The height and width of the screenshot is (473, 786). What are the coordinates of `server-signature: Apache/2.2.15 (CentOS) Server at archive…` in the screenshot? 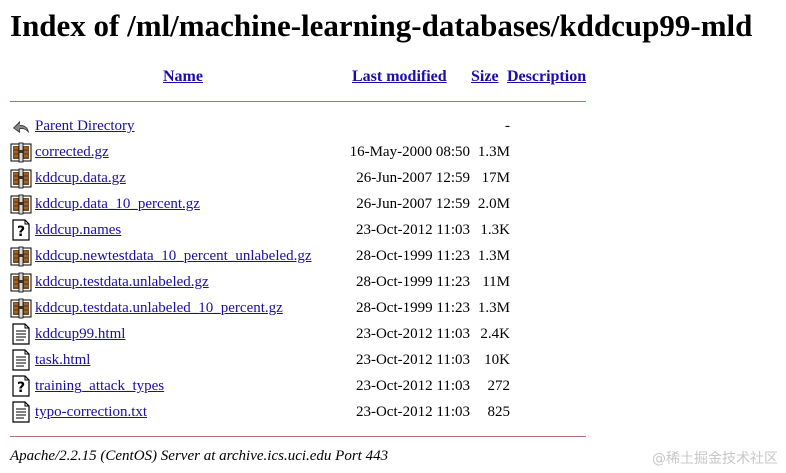 It's located at (199, 456).